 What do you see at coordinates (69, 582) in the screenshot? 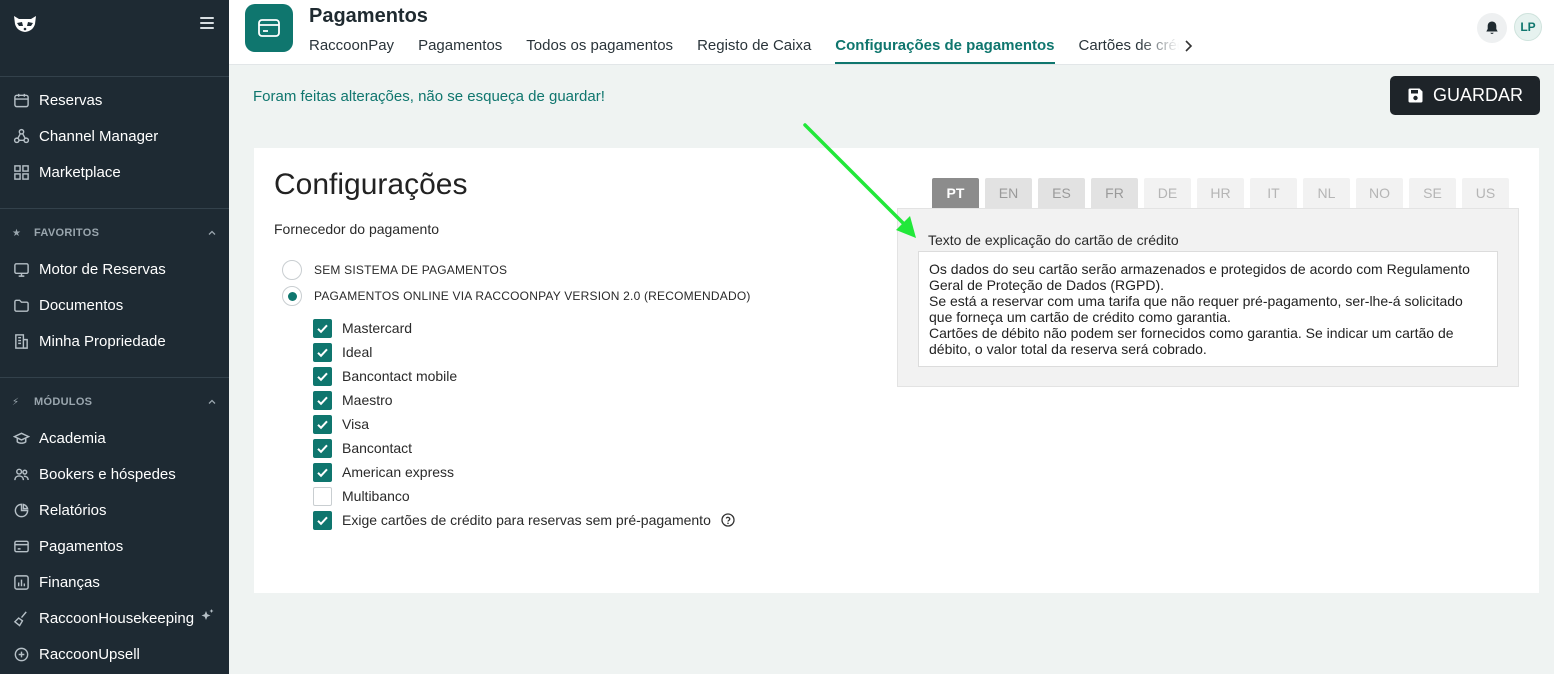
I see `sidebar-item-label: Finanças` at bounding box center [69, 582].